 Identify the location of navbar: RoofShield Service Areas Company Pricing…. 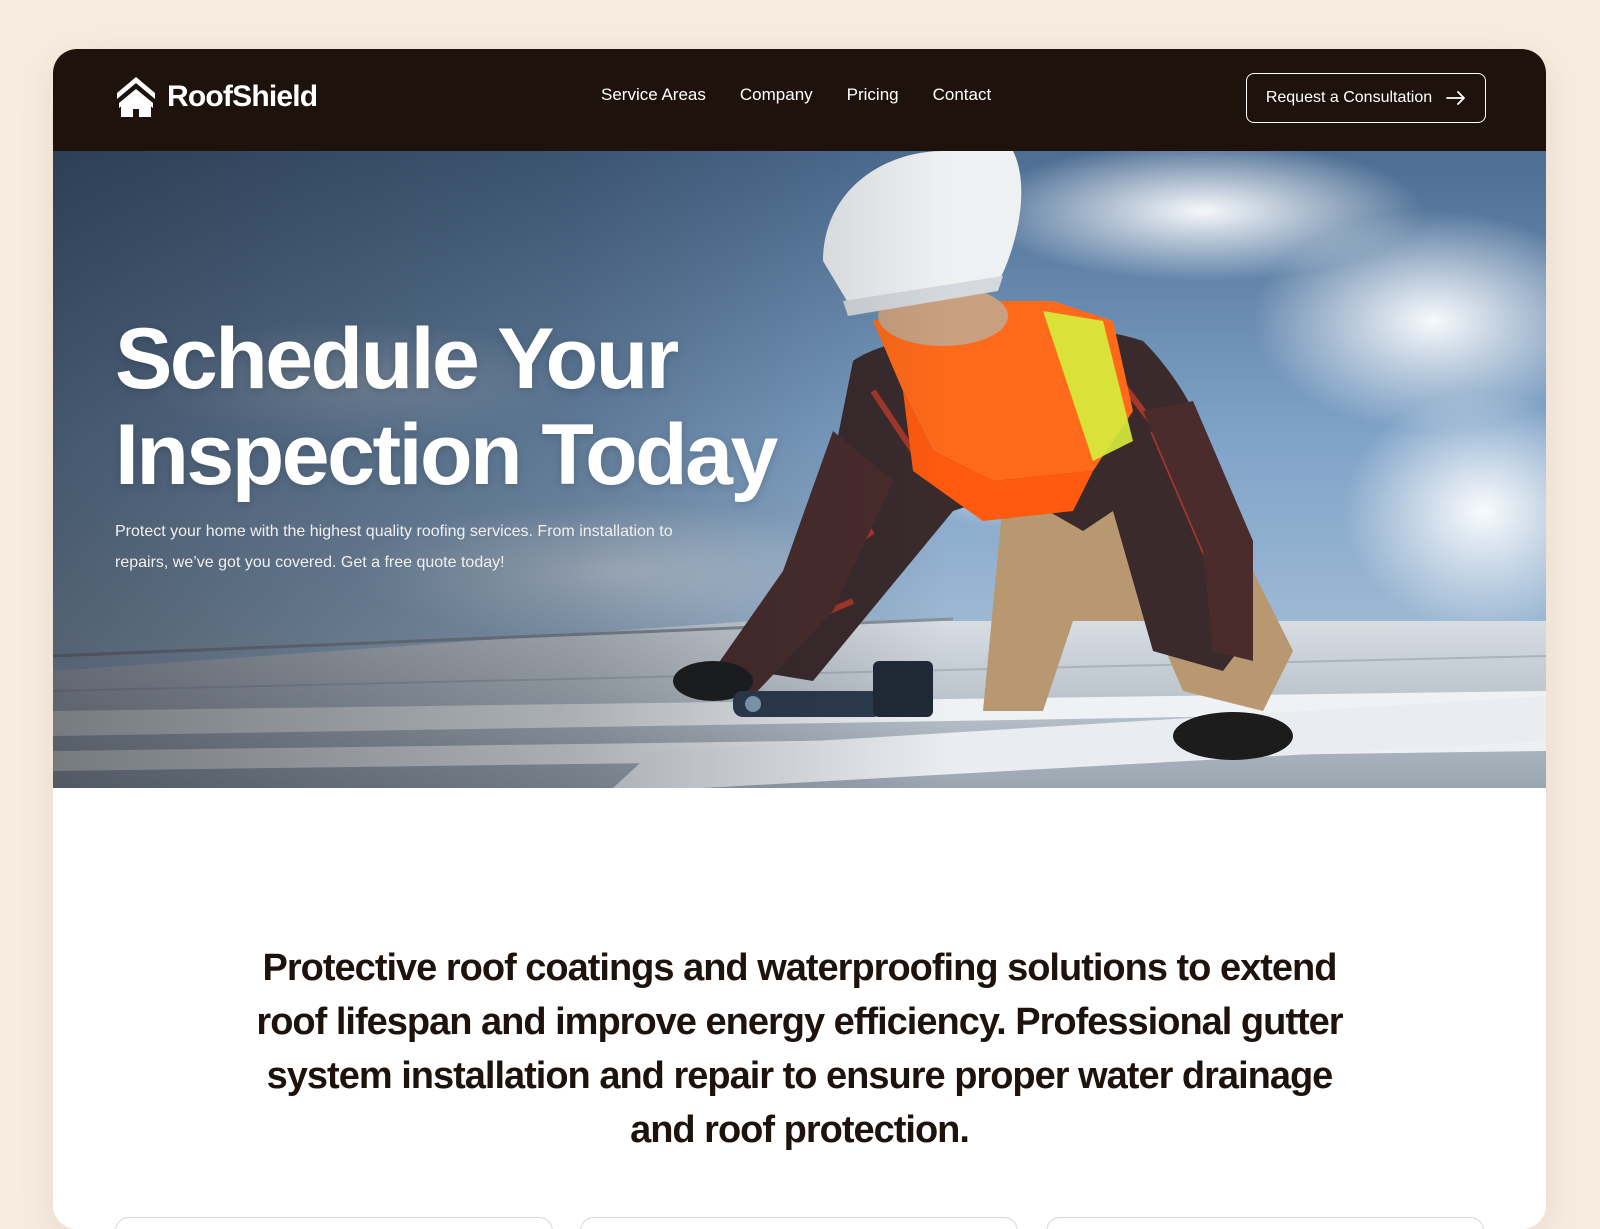
(799, 100).